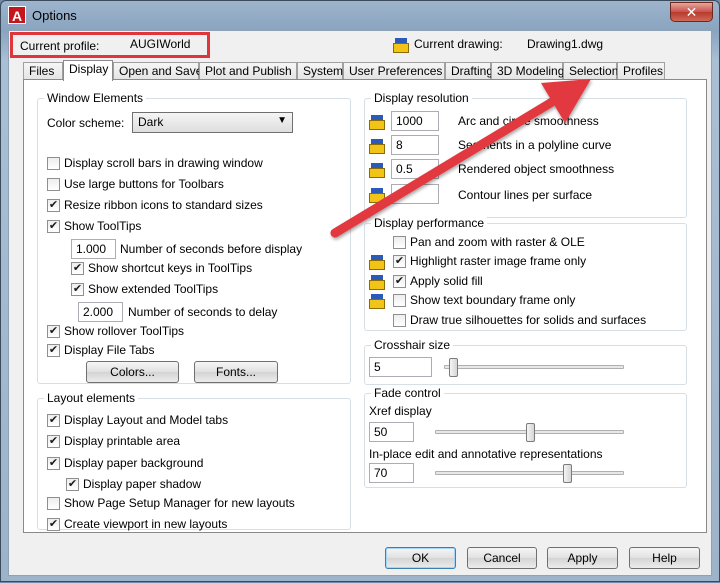 The height and width of the screenshot is (583, 720). Describe the element at coordinates (77, 268) in the screenshot. I see `shortcut-keys-checkbox: ✔` at that location.